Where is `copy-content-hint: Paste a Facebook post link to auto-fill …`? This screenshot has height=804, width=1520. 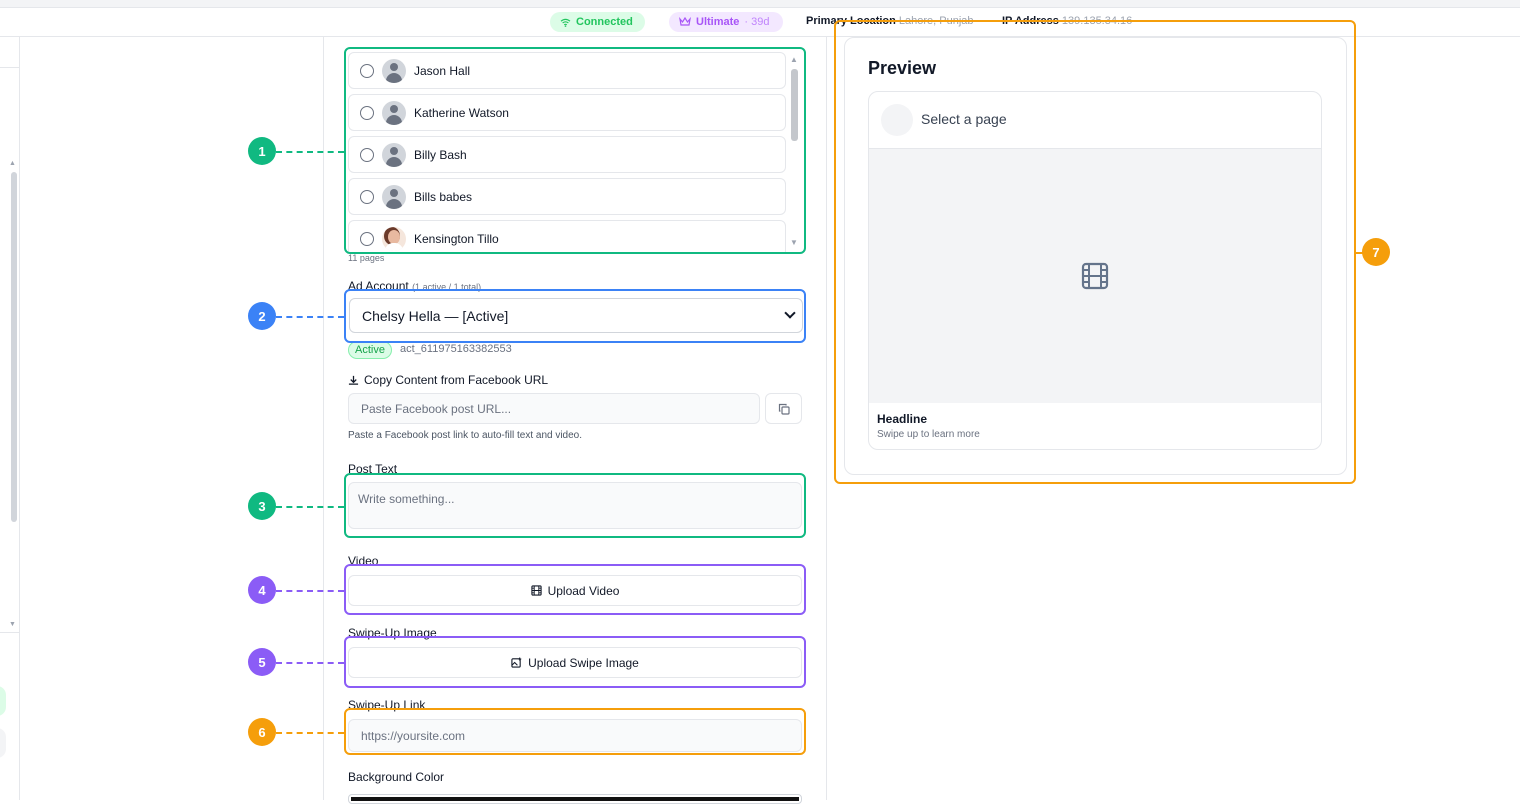
copy-content-hint: Paste a Facebook post link to auto-fill … is located at coordinates (465, 435).